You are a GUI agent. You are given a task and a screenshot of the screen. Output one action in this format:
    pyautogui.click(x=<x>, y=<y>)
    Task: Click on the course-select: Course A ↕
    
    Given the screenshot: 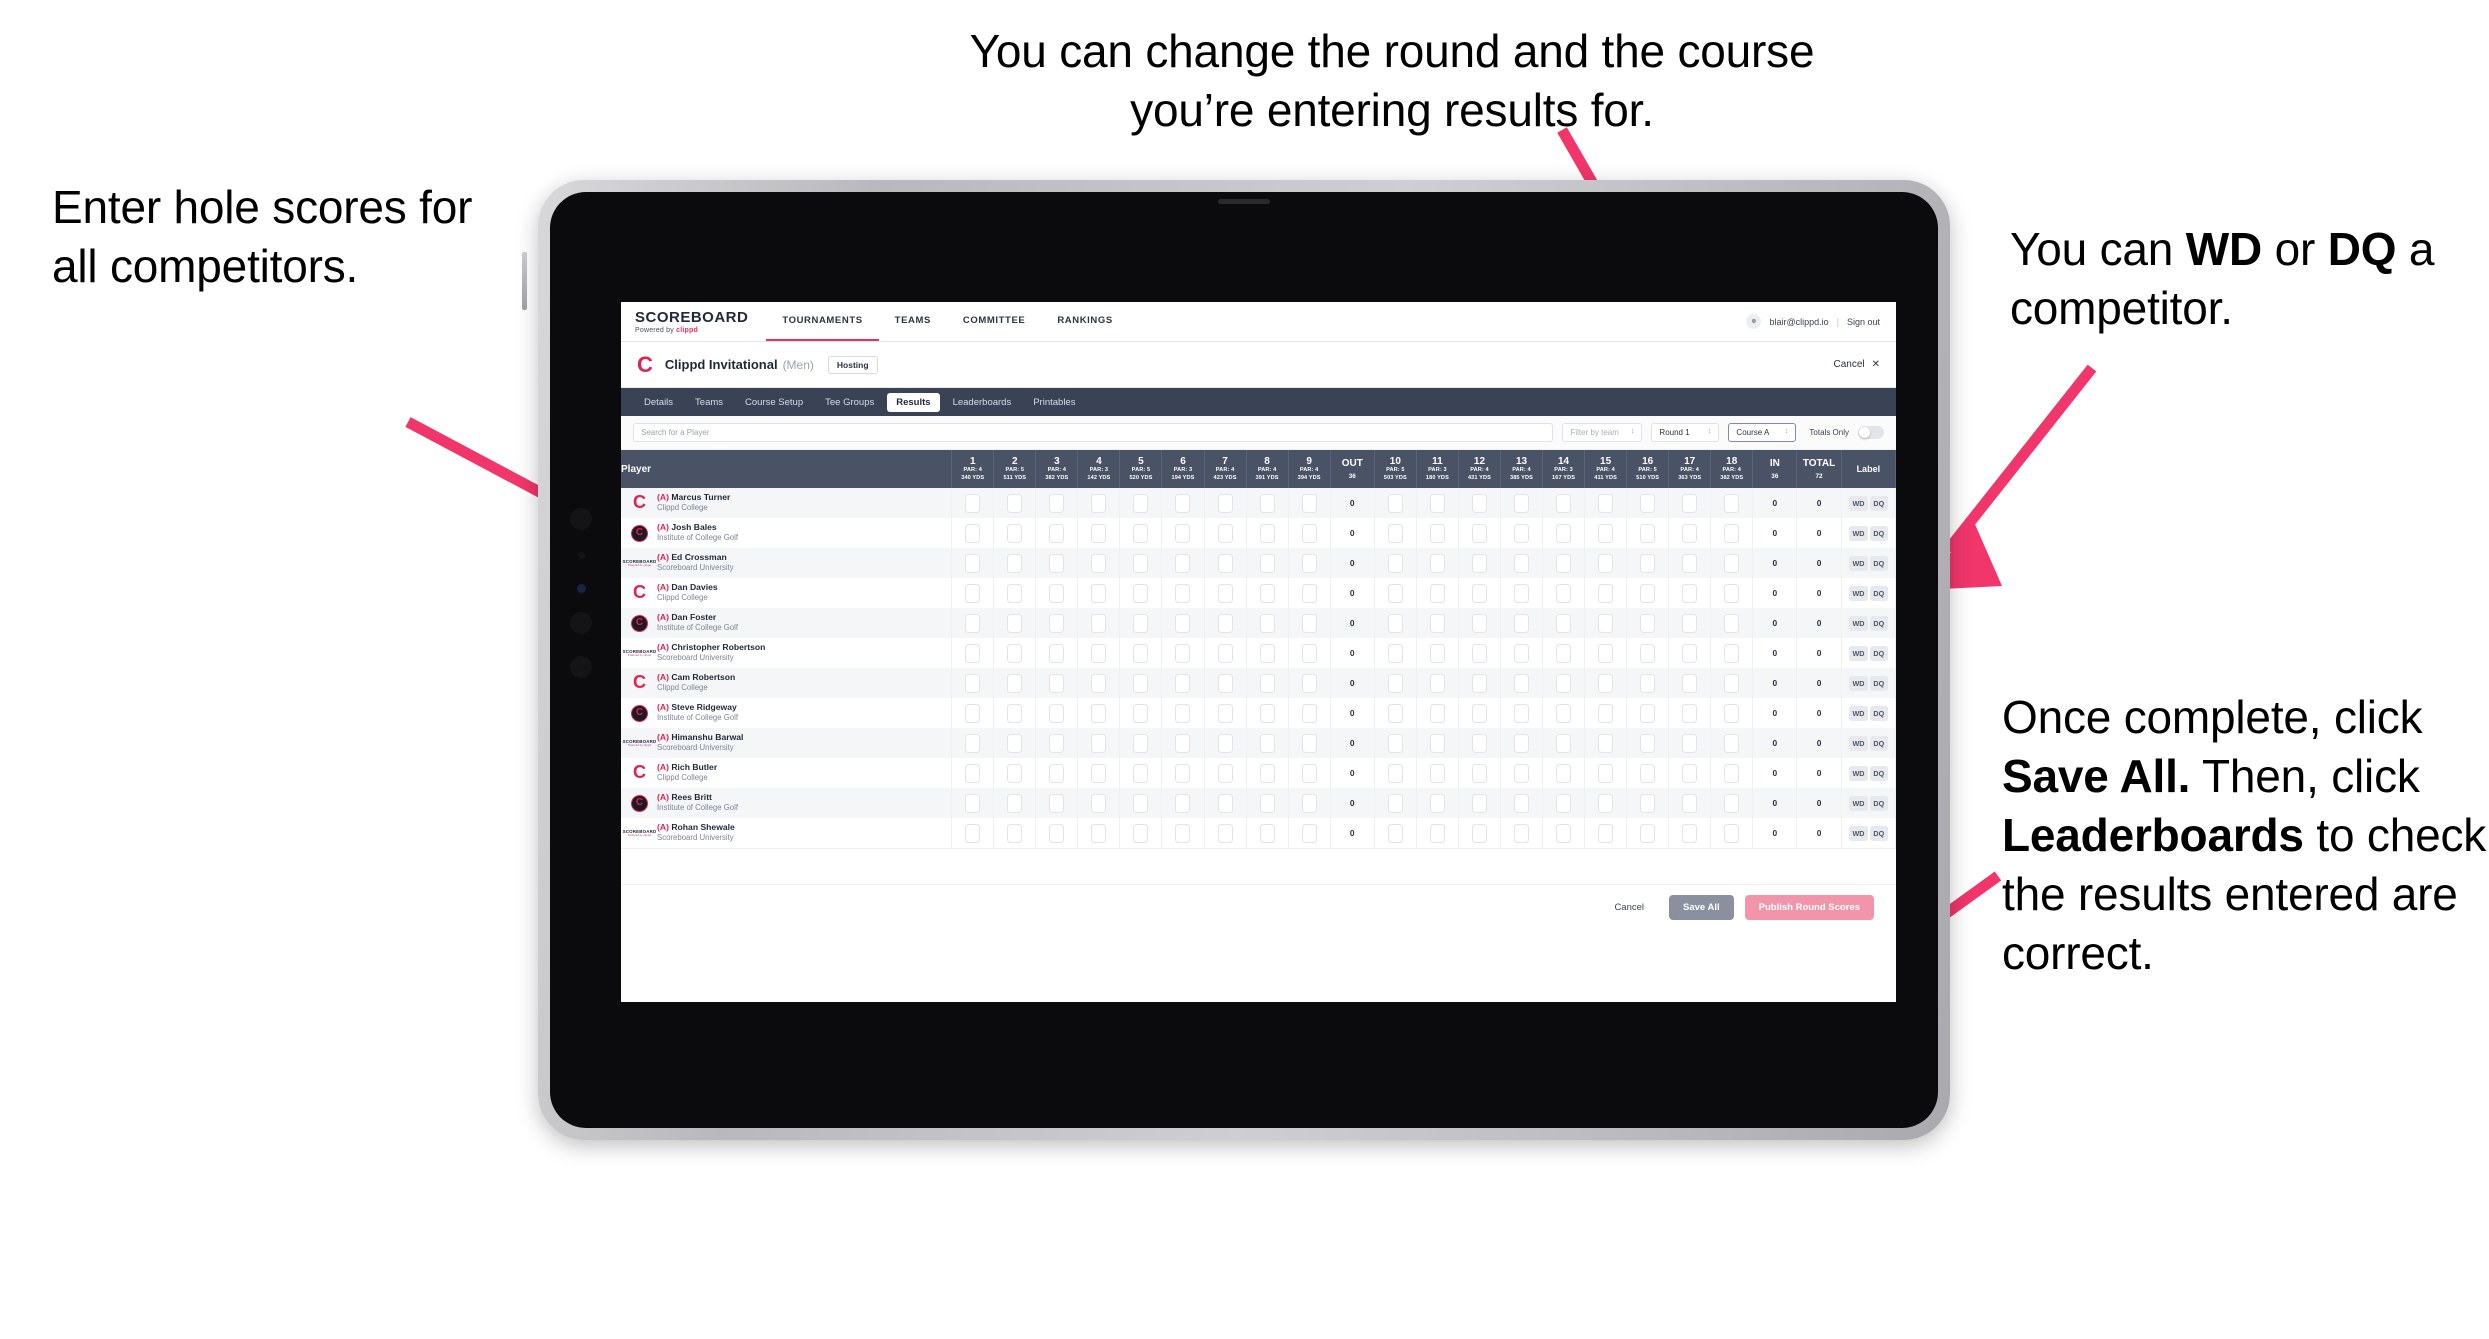 What is the action you would take?
    pyautogui.click(x=1762, y=432)
    